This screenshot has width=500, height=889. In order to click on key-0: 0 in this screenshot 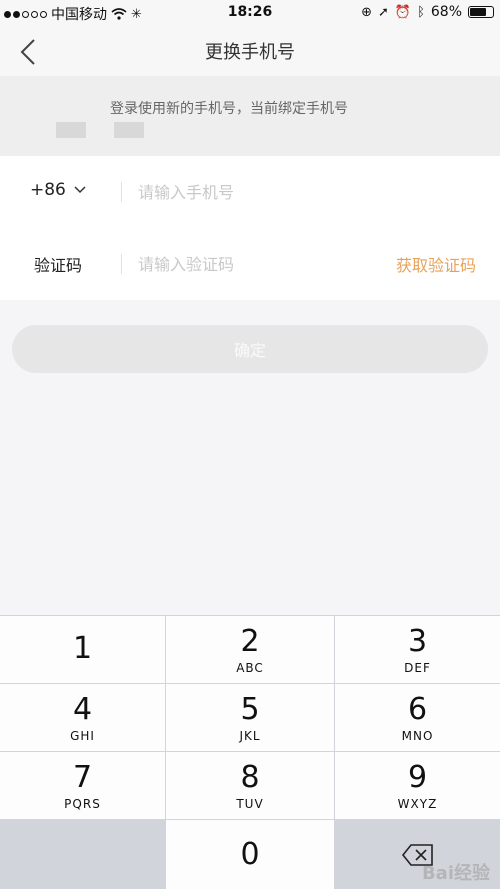, I will do `click(250, 854)`.